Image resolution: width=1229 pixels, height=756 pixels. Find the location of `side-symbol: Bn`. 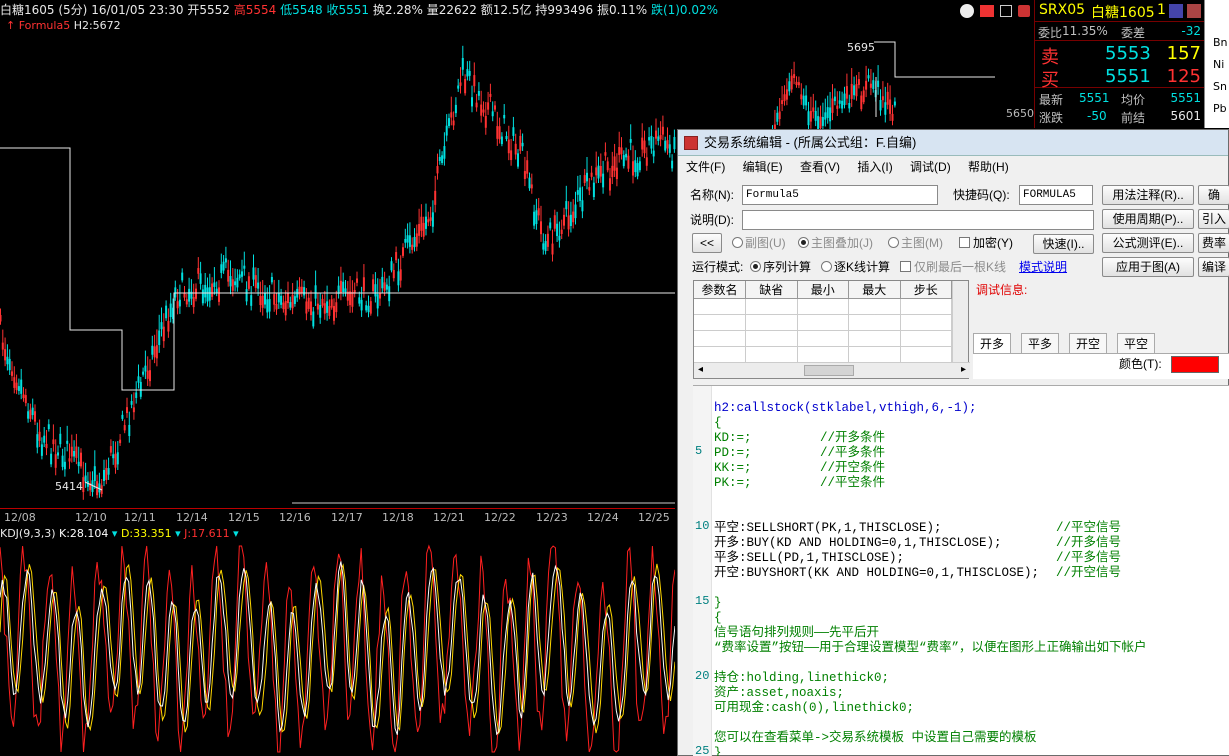

side-symbol: Bn is located at coordinates (1220, 42).